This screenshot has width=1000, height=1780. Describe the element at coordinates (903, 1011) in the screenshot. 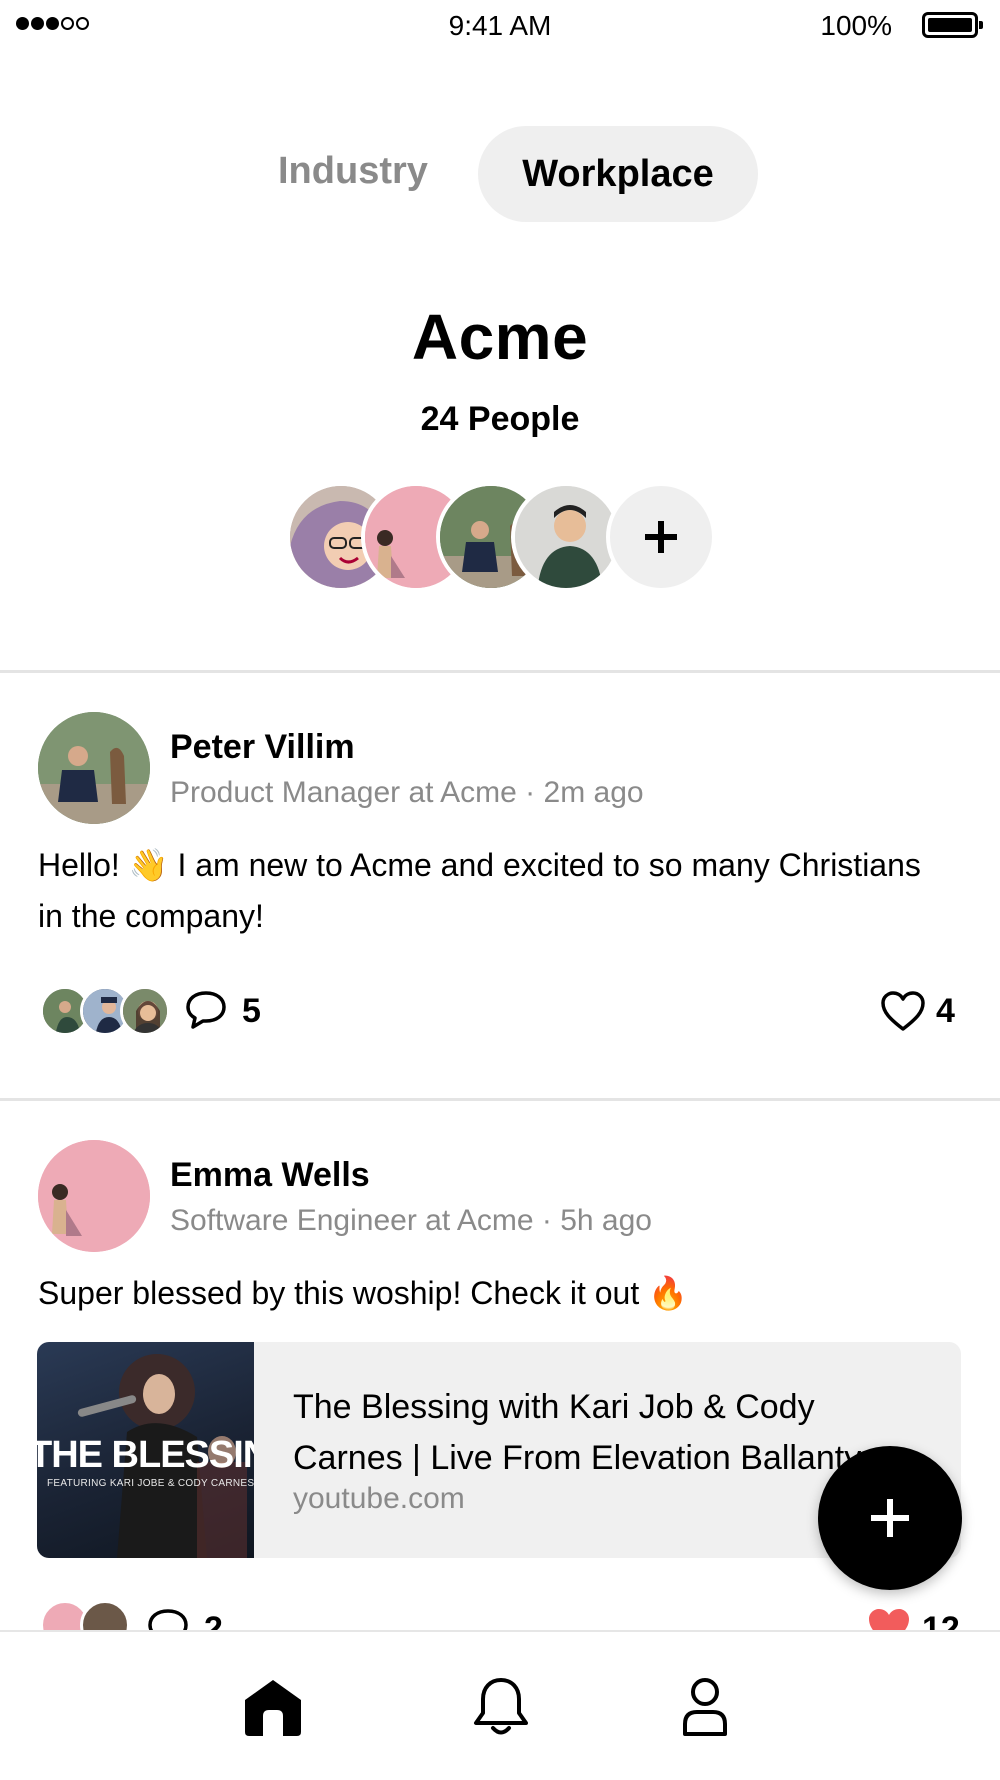

I see `heart-icon` at that location.